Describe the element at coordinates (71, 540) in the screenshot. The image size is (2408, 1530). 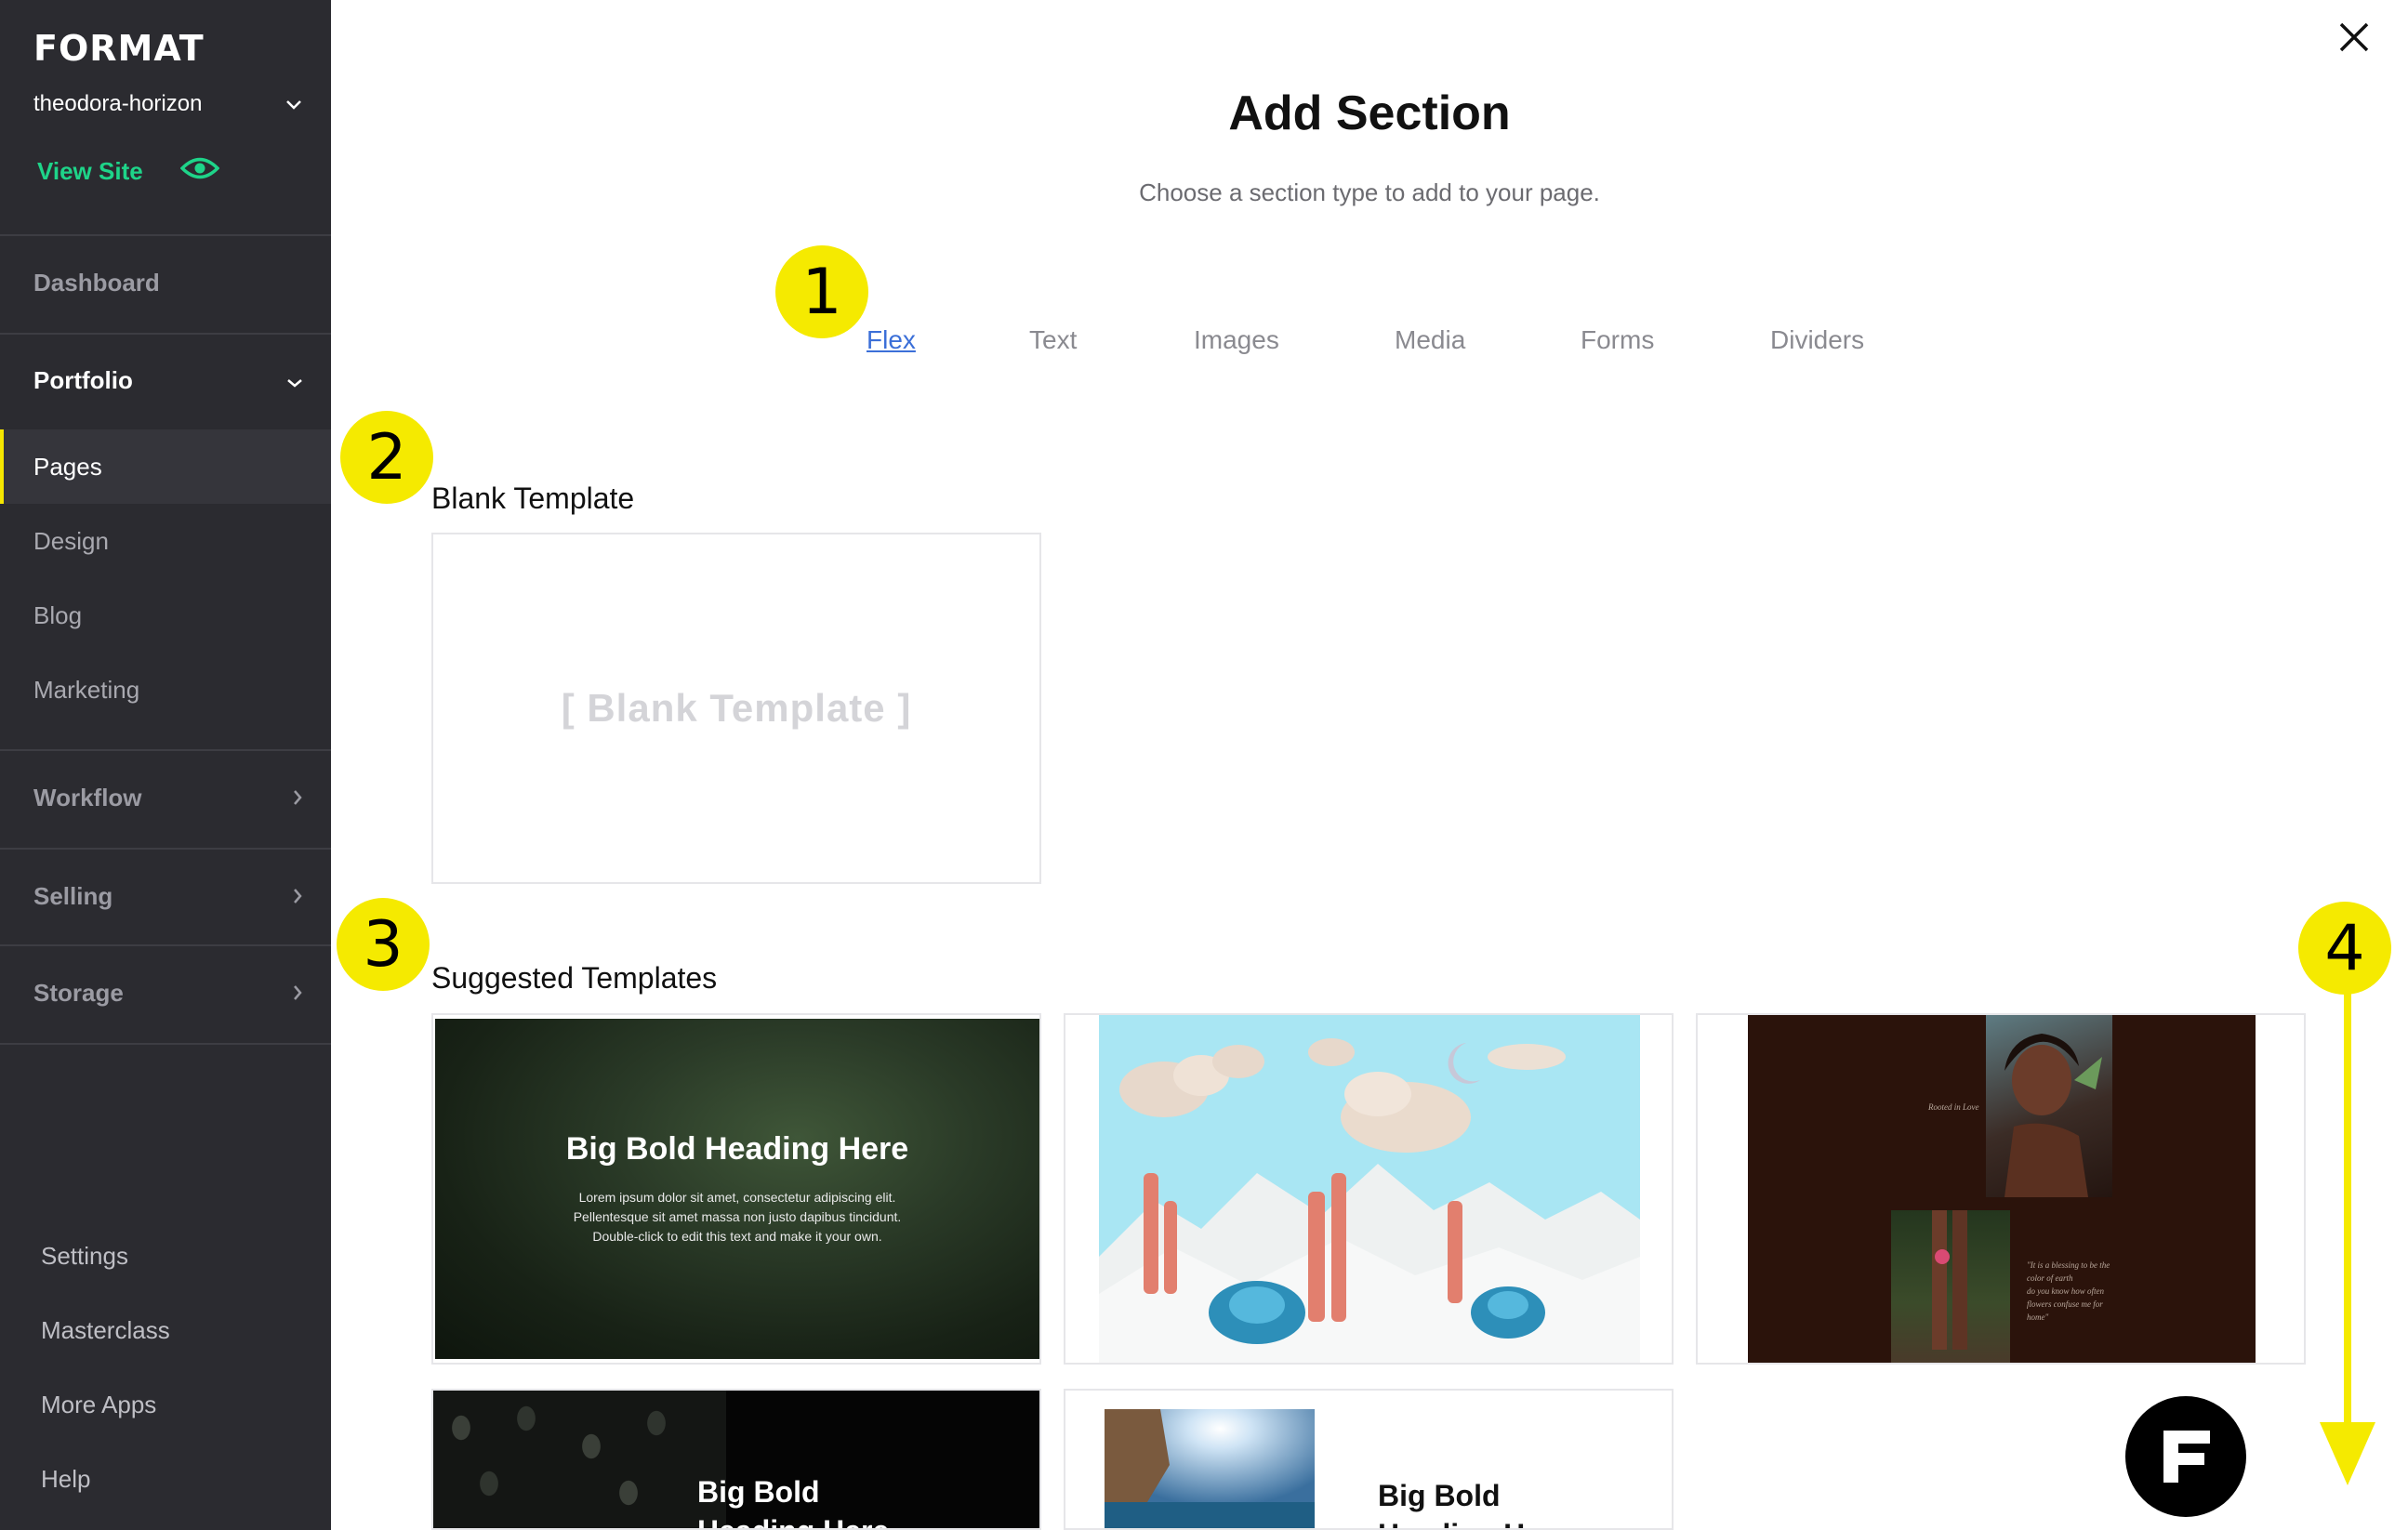
I see `sidebar-item-label: Design` at that location.